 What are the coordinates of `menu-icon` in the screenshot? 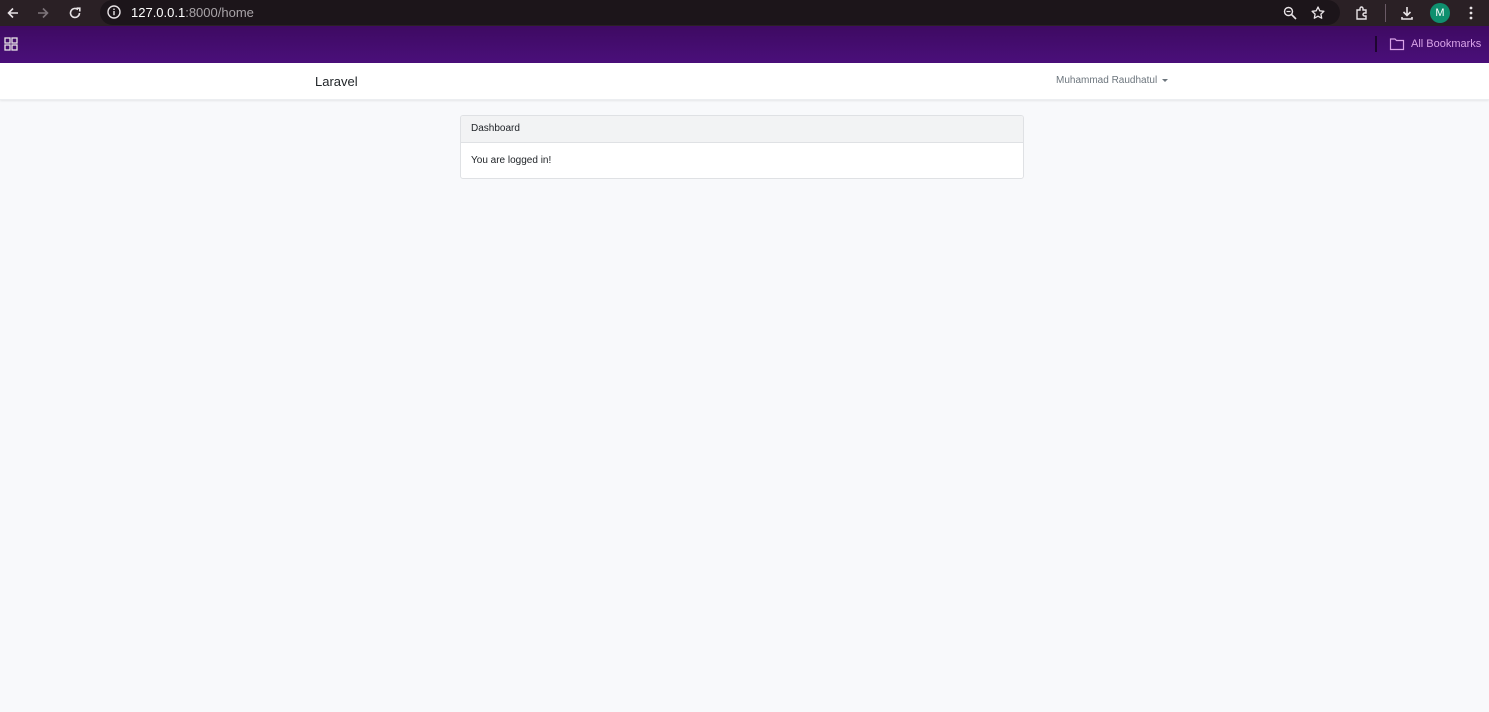 It's located at (1471, 13).